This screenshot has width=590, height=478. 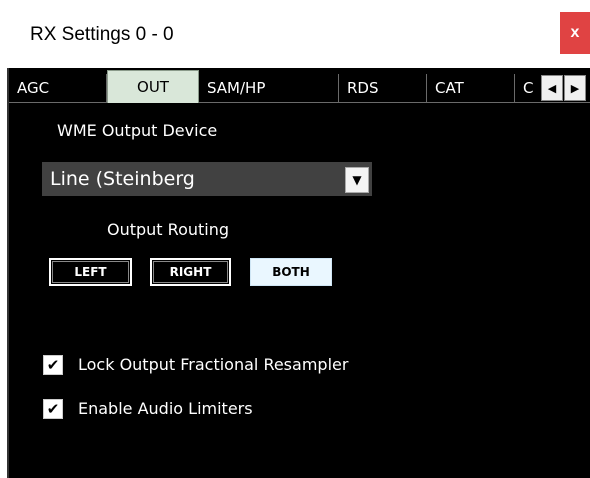 I want to click on dropdown-arrow-button: ▼, so click(x=357, y=180).